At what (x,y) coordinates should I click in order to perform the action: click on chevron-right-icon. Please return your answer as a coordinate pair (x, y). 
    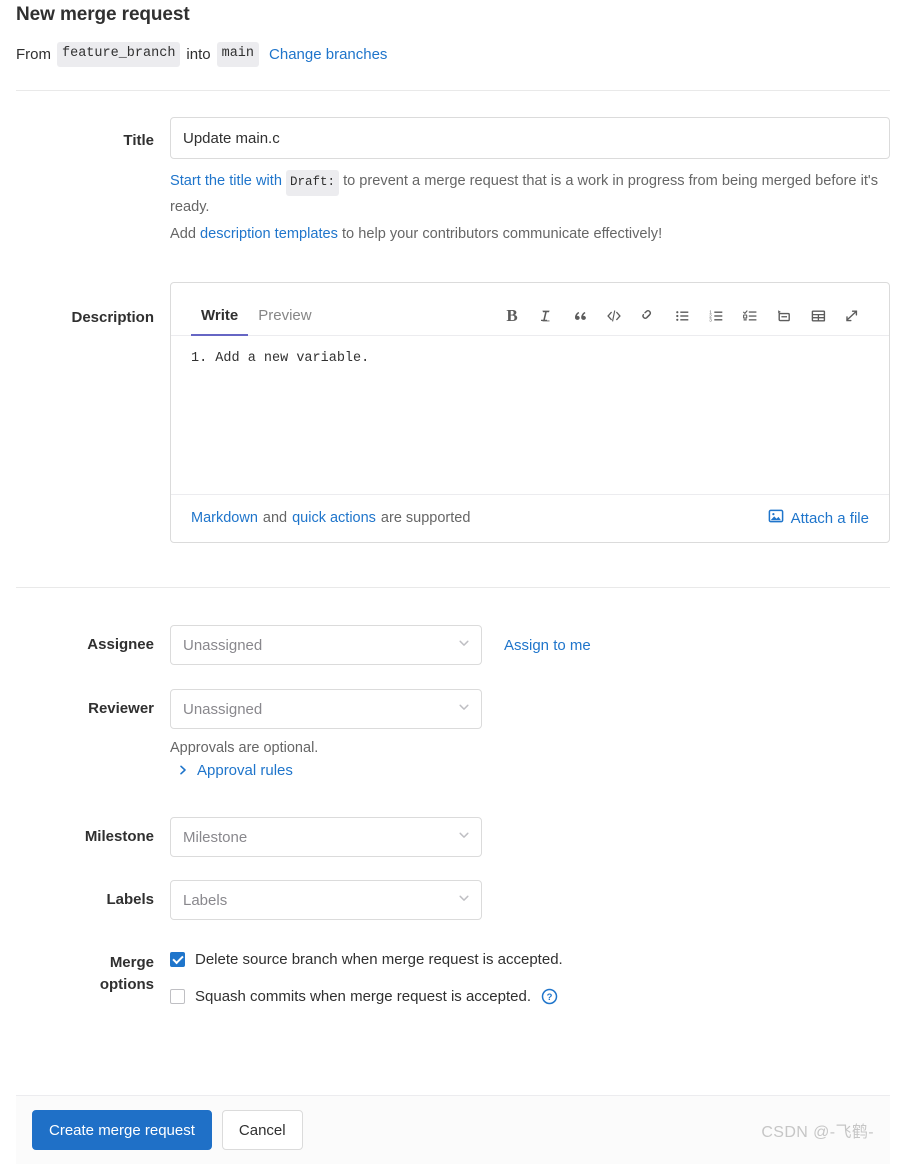
    Looking at the image, I should click on (183, 771).